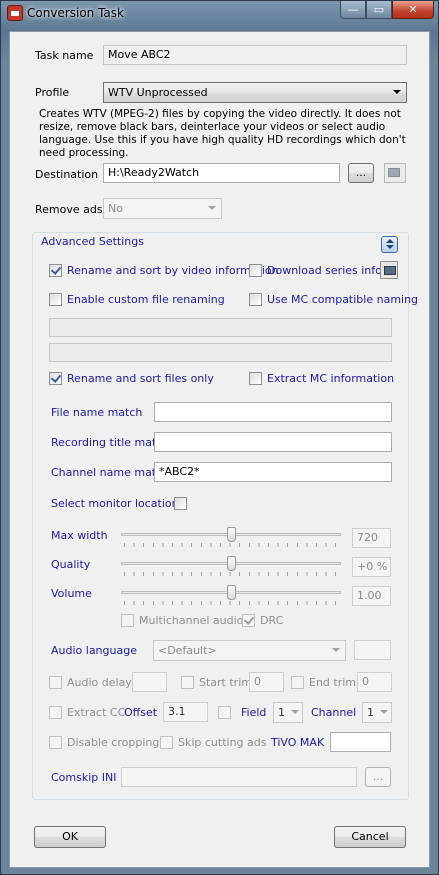  I want to click on offset-label: Offset, so click(141, 712).